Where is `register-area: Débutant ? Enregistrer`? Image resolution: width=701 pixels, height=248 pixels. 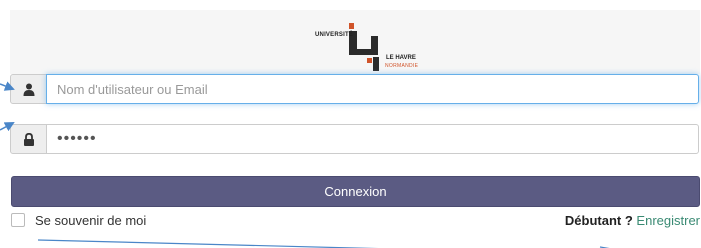
register-area: Débutant ? Enregistrer is located at coordinates (632, 220).